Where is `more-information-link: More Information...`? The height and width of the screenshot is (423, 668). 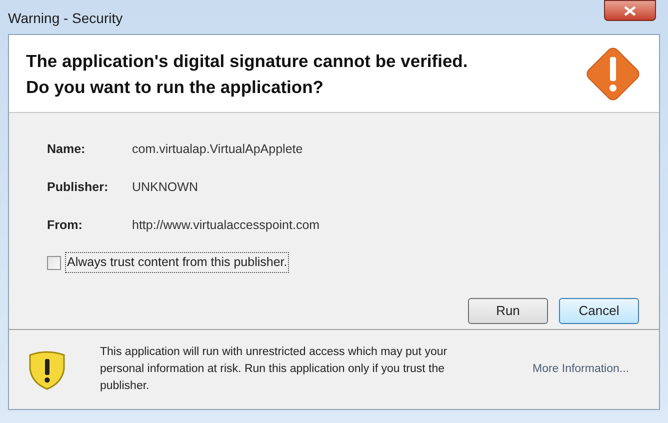 more-information-link: More Information... is located at coordinates (580, 369).